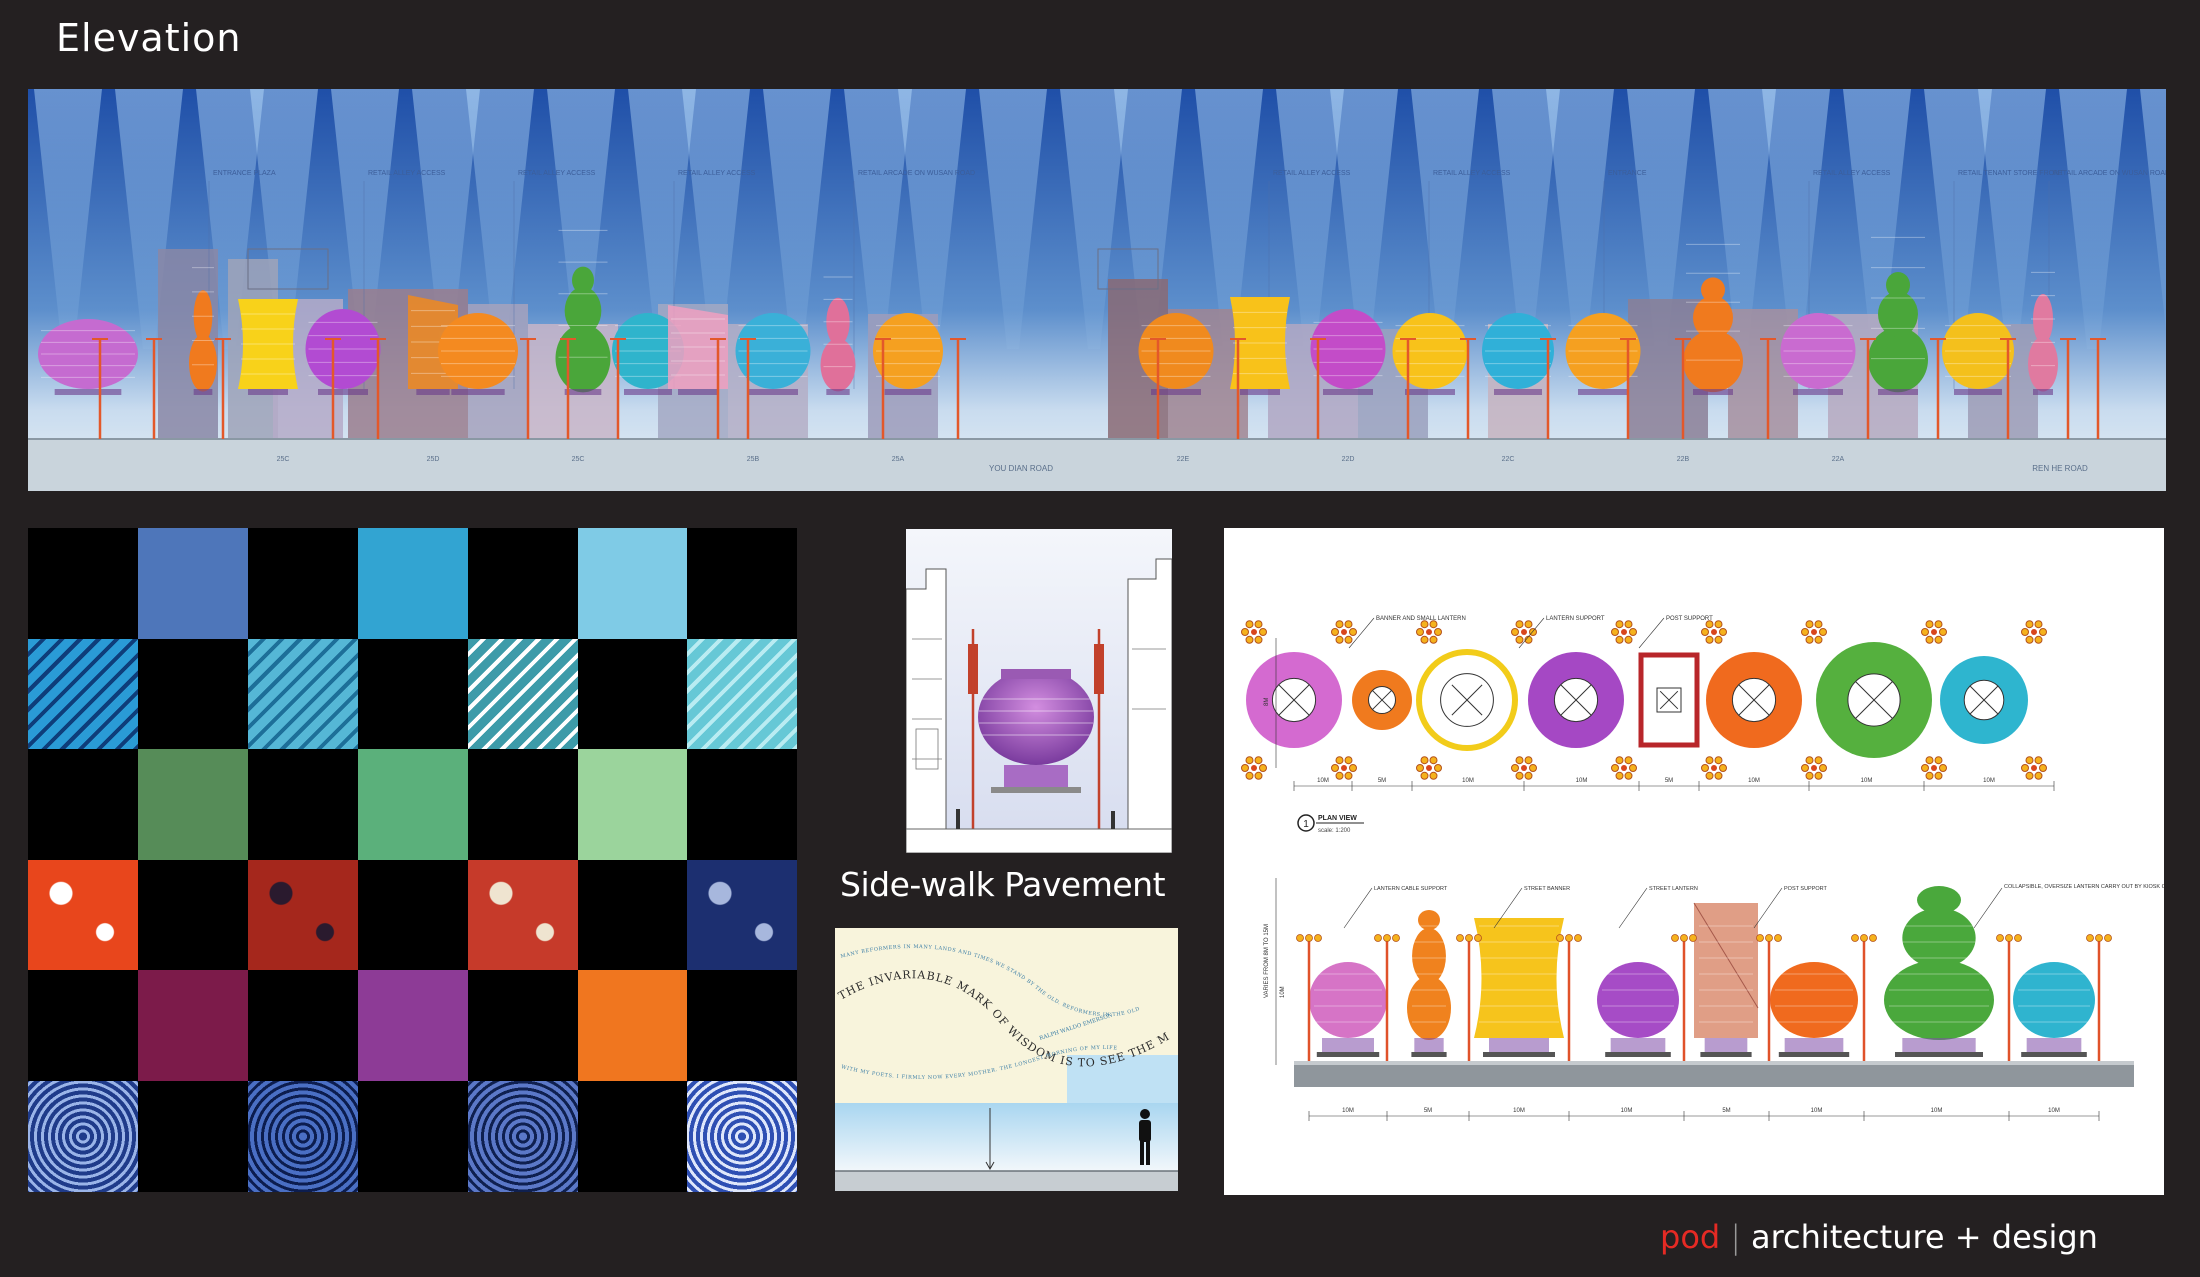 The width and height of the screenshot is (2200, 1277). What do you see at coordinates (898, 459) in the screenshot?
I see `elevation-bottom-label: 25A` at bounding box center [898, 459].